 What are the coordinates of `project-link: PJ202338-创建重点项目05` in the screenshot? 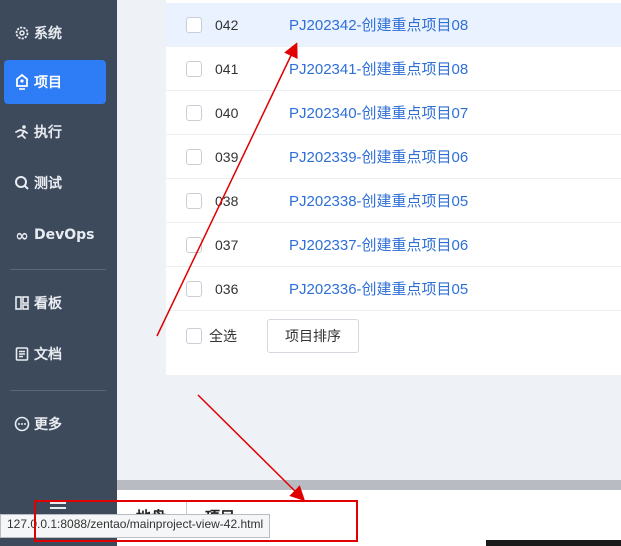 It's located at (378, 200).